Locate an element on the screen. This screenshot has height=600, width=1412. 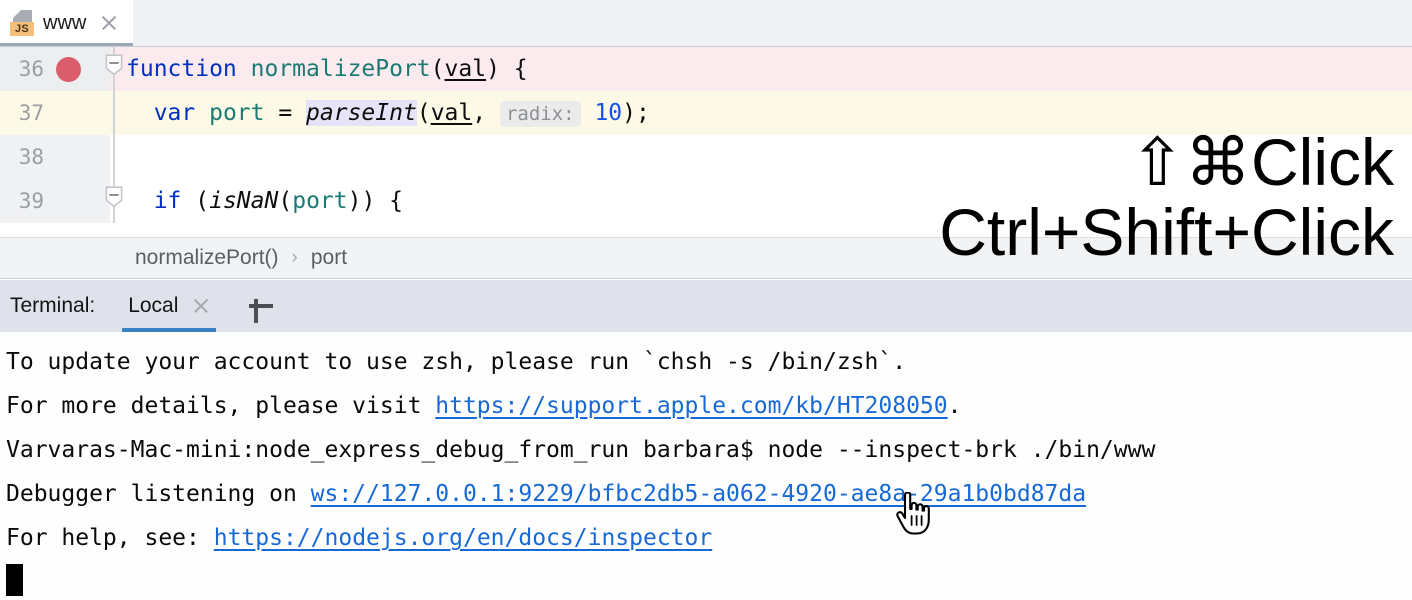
code-line-36: 36 function normalizePort(val) { is located at coordinates (706, 69).